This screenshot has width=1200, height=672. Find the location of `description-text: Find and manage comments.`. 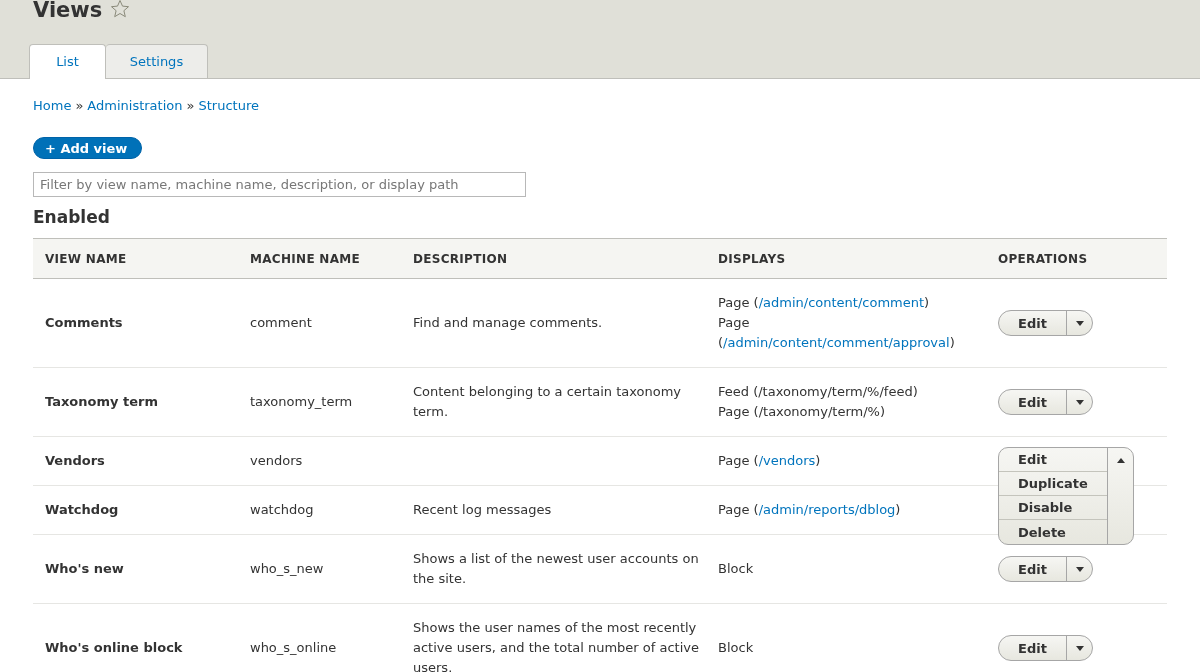

description-text: Find and manage comments. is located at coordinates (508, 322).